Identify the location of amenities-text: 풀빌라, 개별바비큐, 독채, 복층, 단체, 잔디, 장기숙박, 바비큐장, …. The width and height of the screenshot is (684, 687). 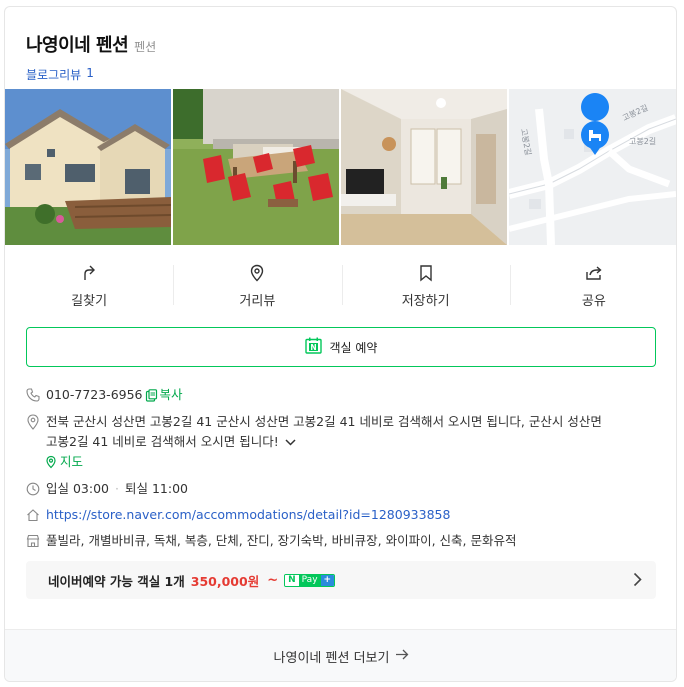
(281, 540).